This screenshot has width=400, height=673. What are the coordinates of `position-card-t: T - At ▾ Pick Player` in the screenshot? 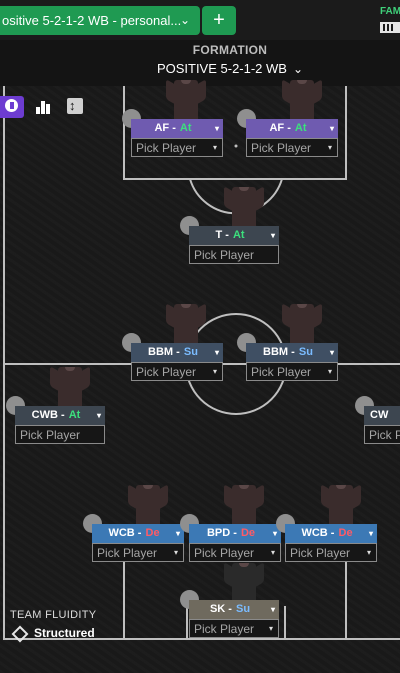 It's located at (229, 240).